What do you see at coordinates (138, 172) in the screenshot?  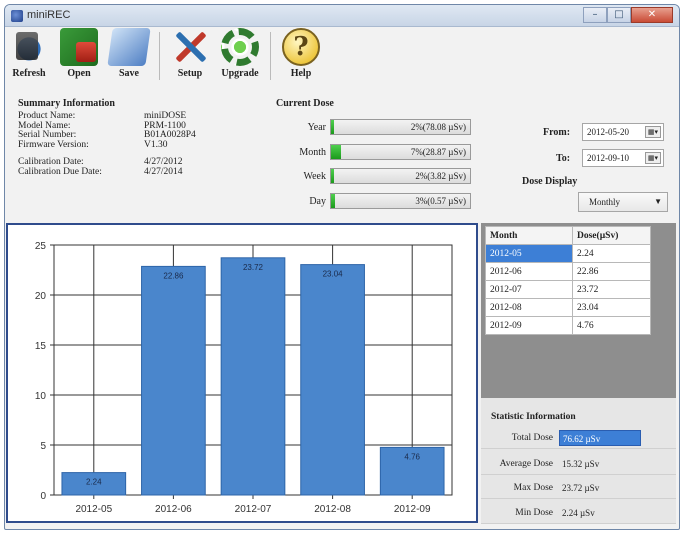 I see `summary-row: Calibration Due Date: 4/27/2014` at bounding box center [138, 172].